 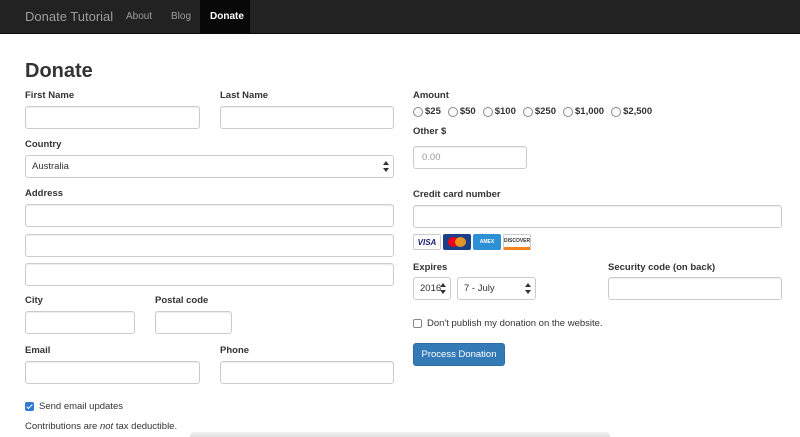 I want to click on brand-link: Donate Tutorial, so click(x=69, y=17).